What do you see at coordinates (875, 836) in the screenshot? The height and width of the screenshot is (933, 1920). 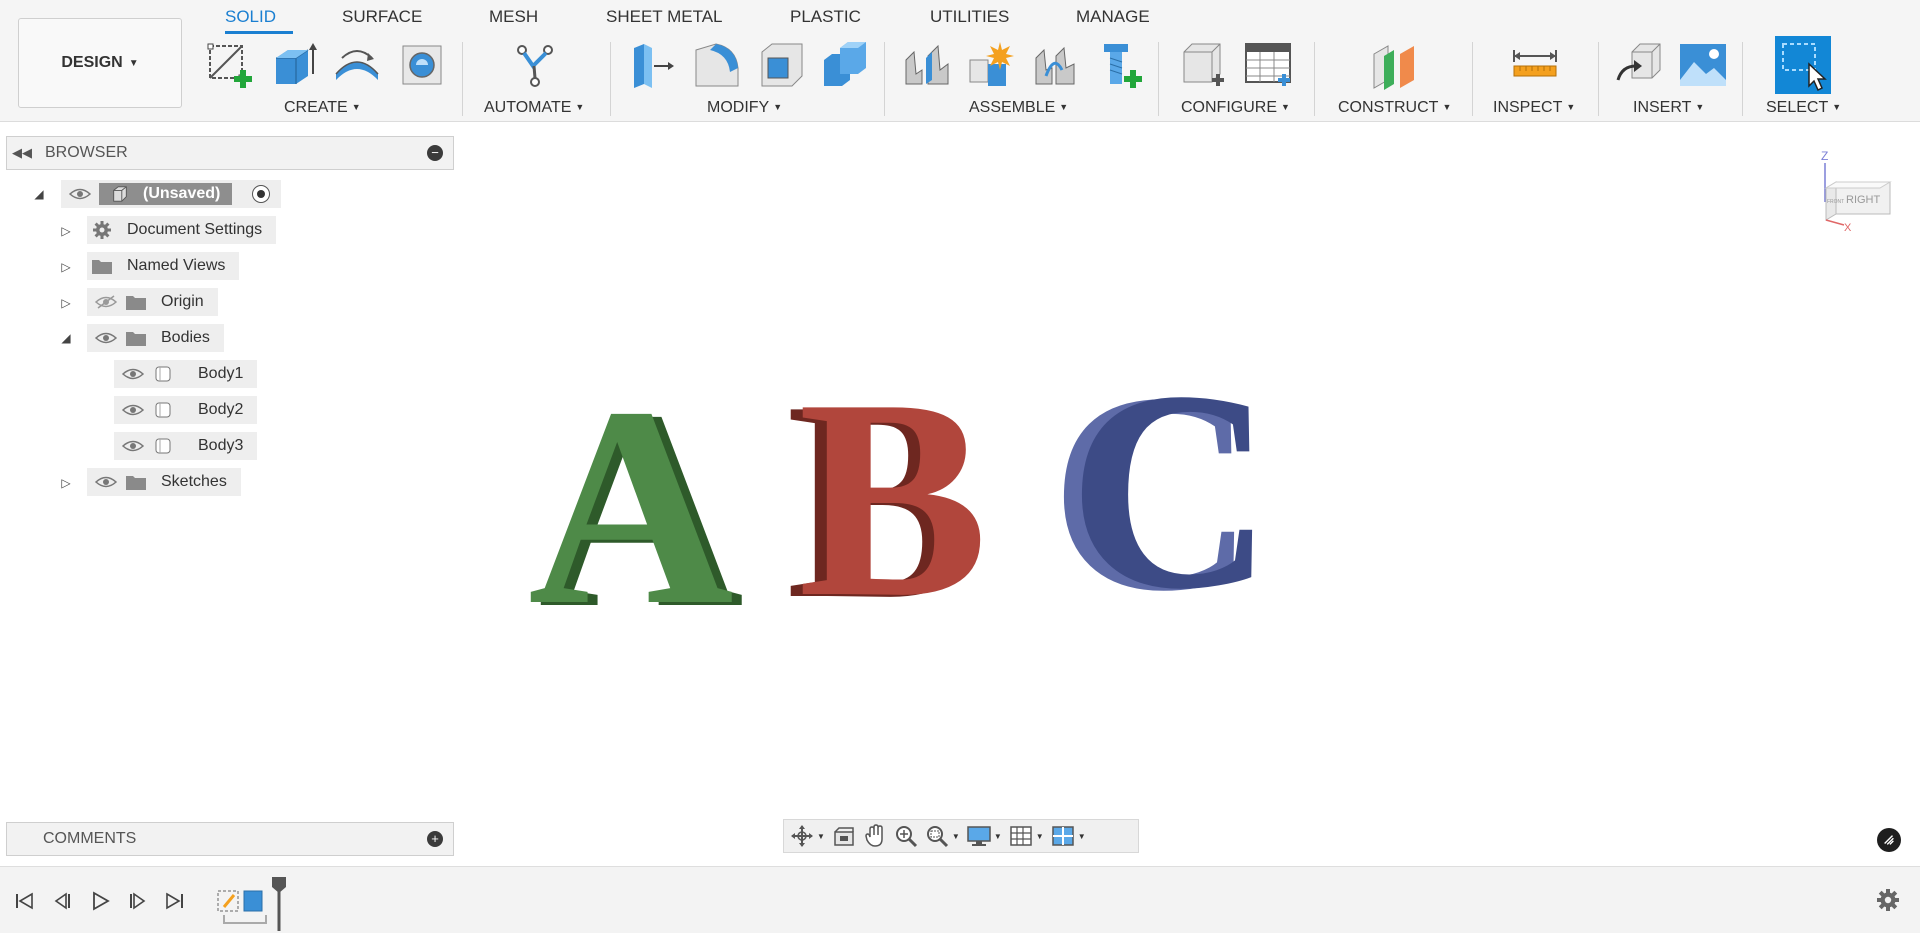 I see `pan-button` at bounding box center [875, 836].